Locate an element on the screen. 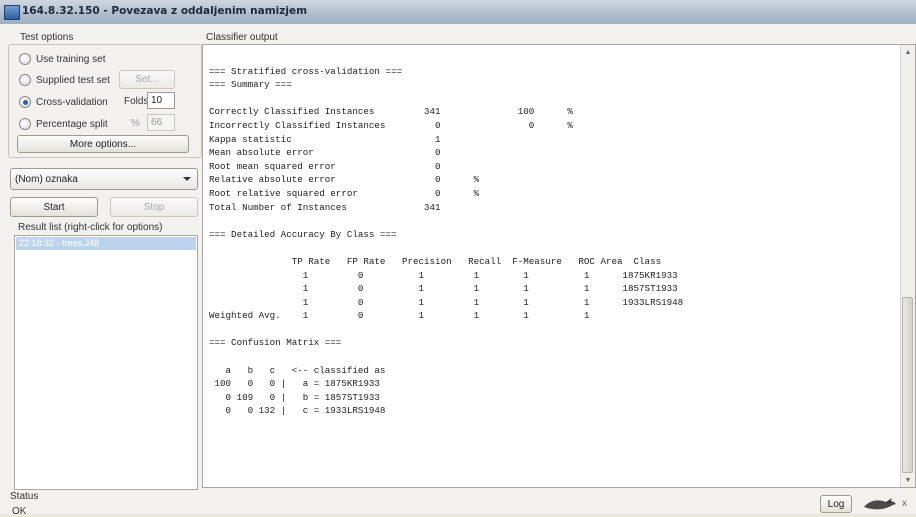 Image resolution: width=916 pixels, height=517 pixels. folds-label: Folds is located at coordinates (136, 101).